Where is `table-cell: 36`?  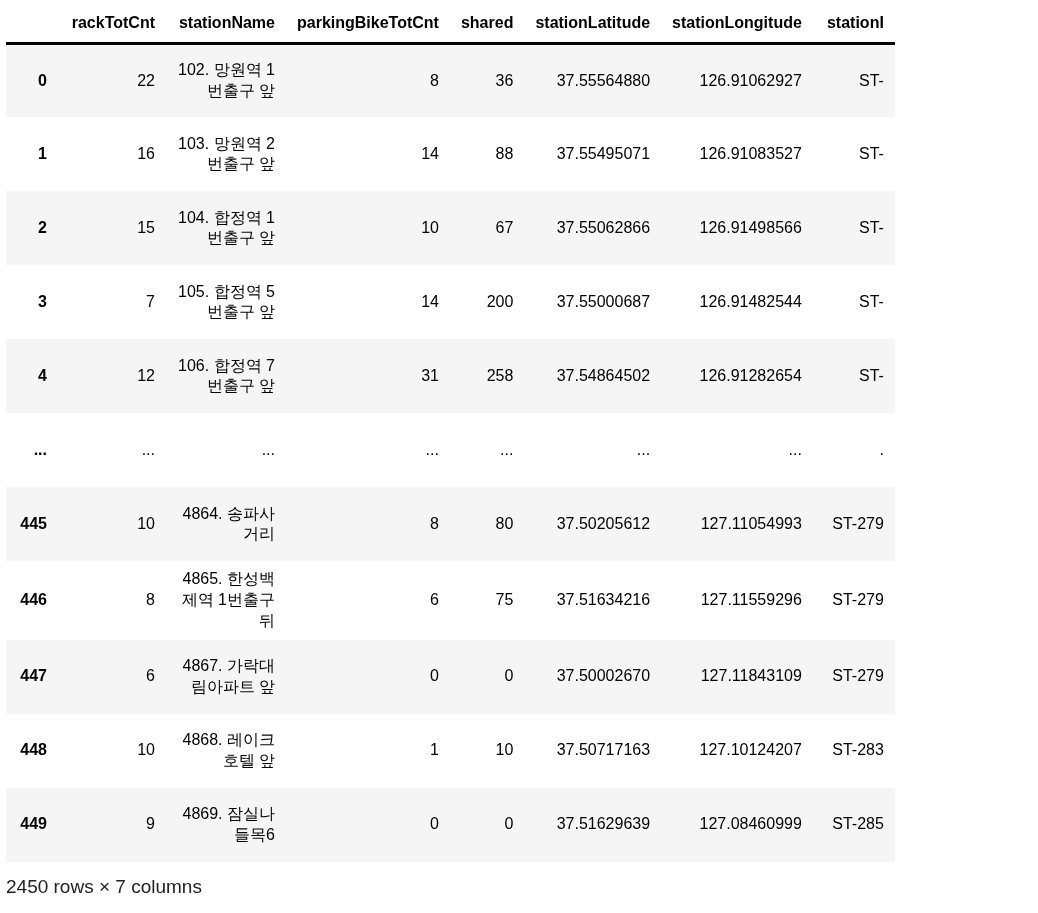 table-cell: 36 is located at coordinates (504, 80).